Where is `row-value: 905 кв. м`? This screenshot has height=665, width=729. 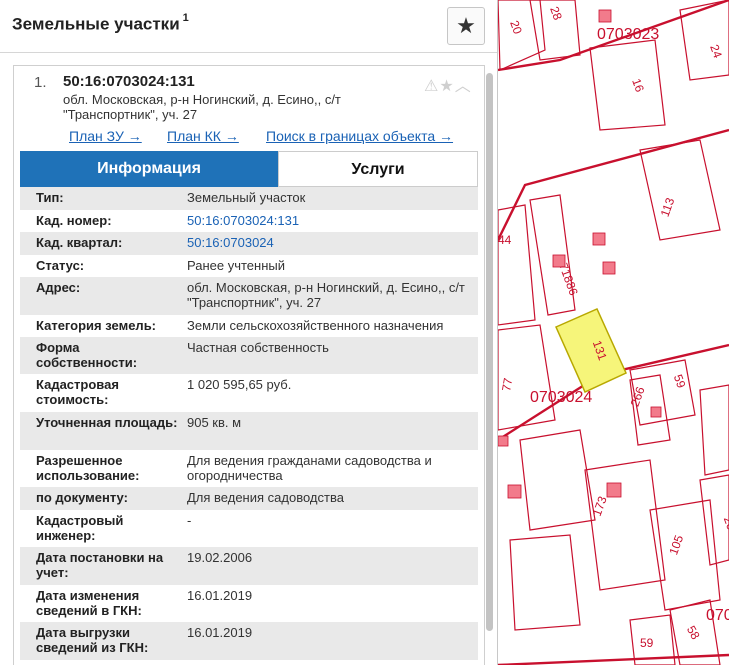
row-value: 905 кв. м is located at coordinates (214, 422).